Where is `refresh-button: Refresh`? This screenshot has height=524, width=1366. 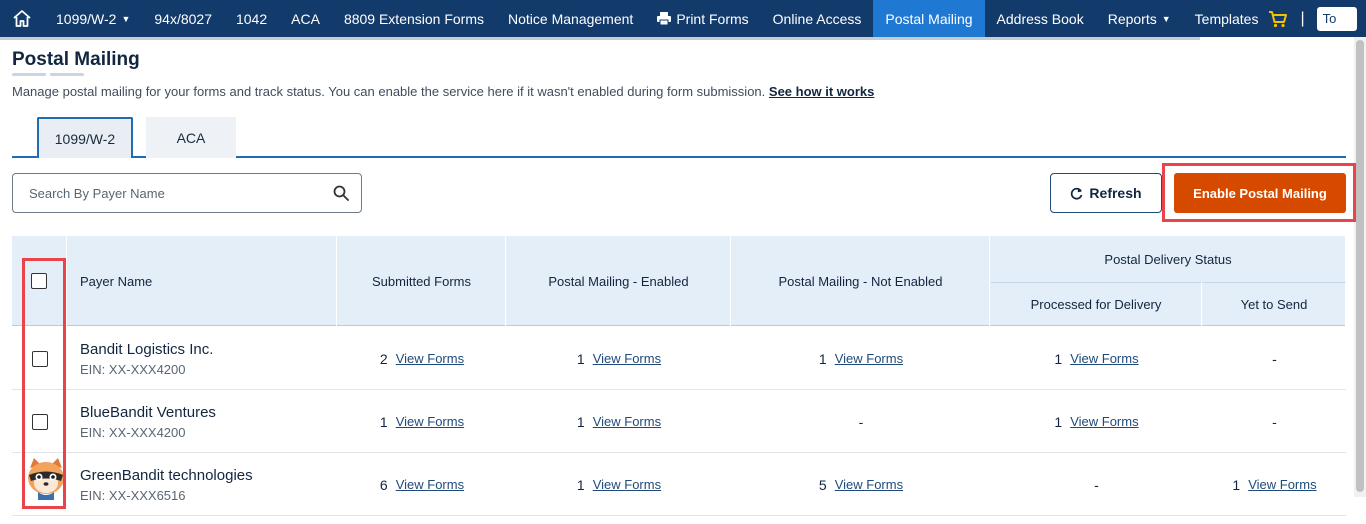
refresh-button: Refresh is located at coordinates (1106, 193).